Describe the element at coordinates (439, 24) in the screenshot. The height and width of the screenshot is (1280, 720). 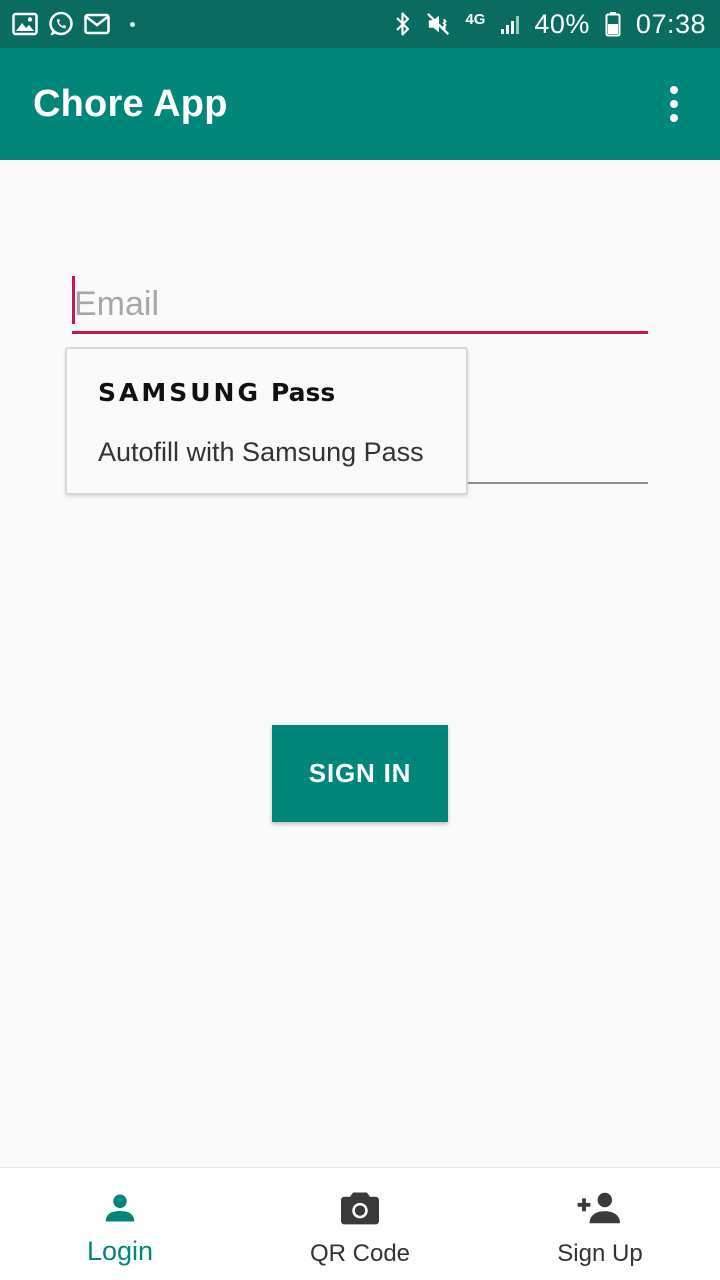
I see `mute-vibrate-icon` at that location.